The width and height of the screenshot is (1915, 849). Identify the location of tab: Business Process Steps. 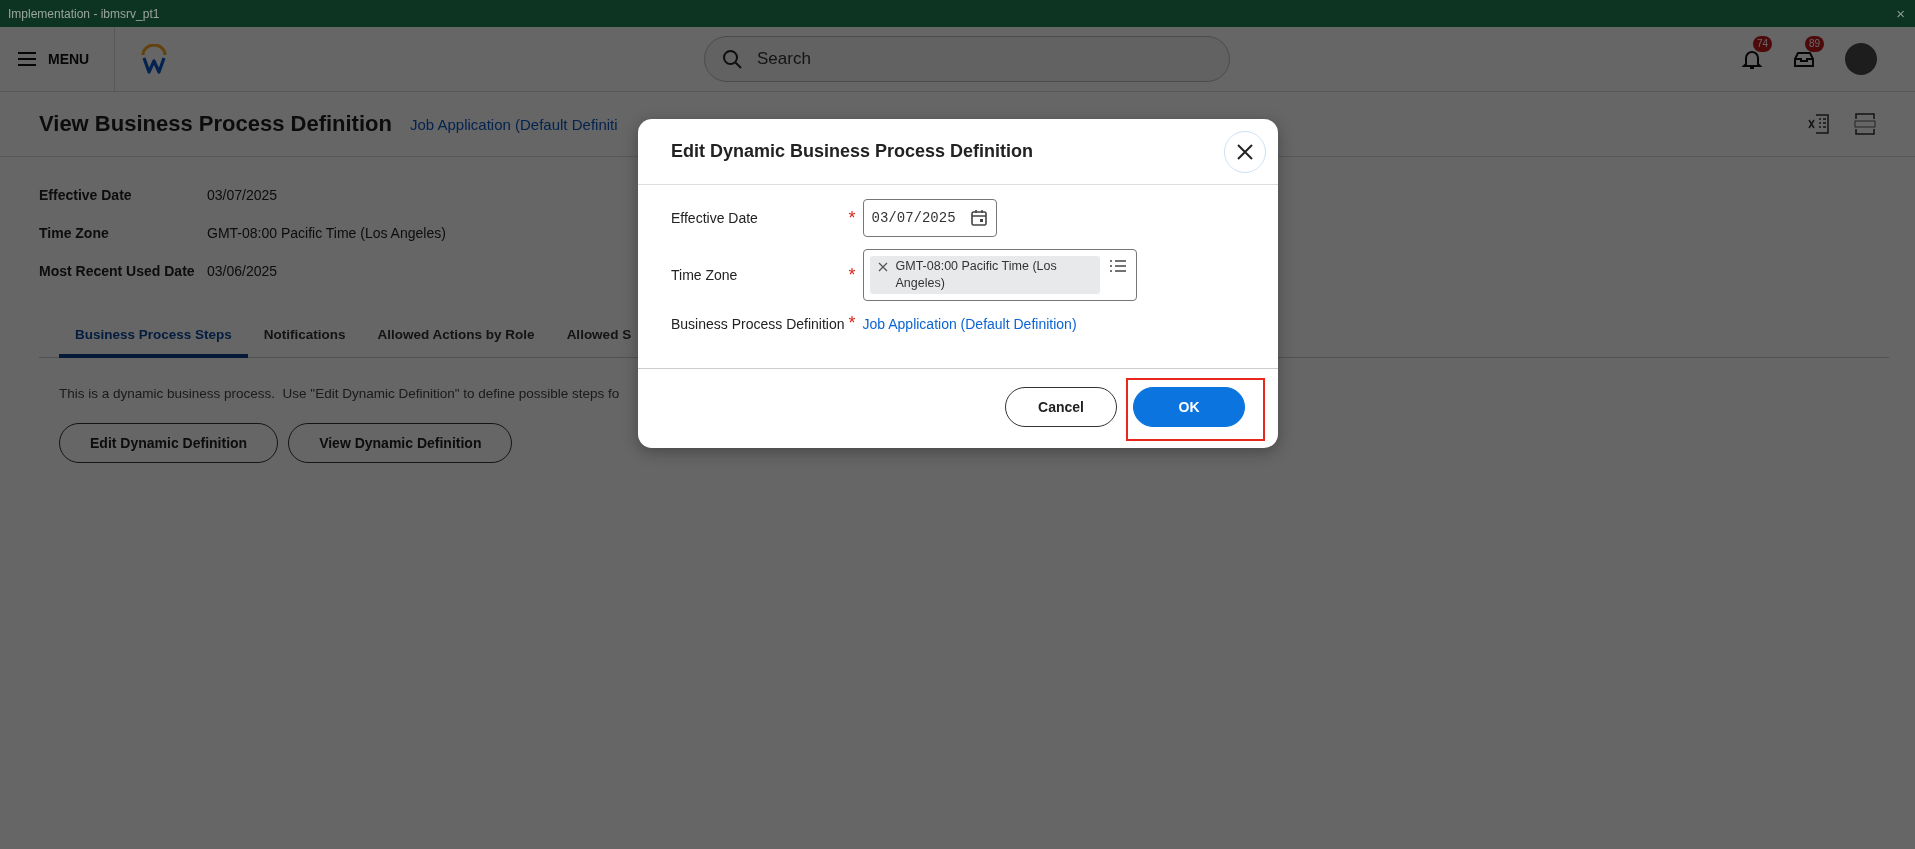
(153, 337).